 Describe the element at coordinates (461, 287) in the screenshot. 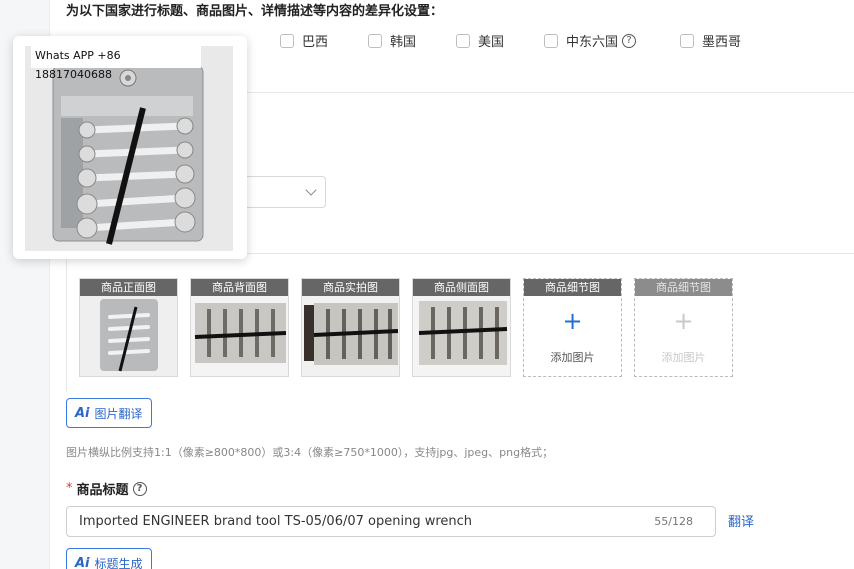

I see `slot-label: 商品侧面图` at that location.